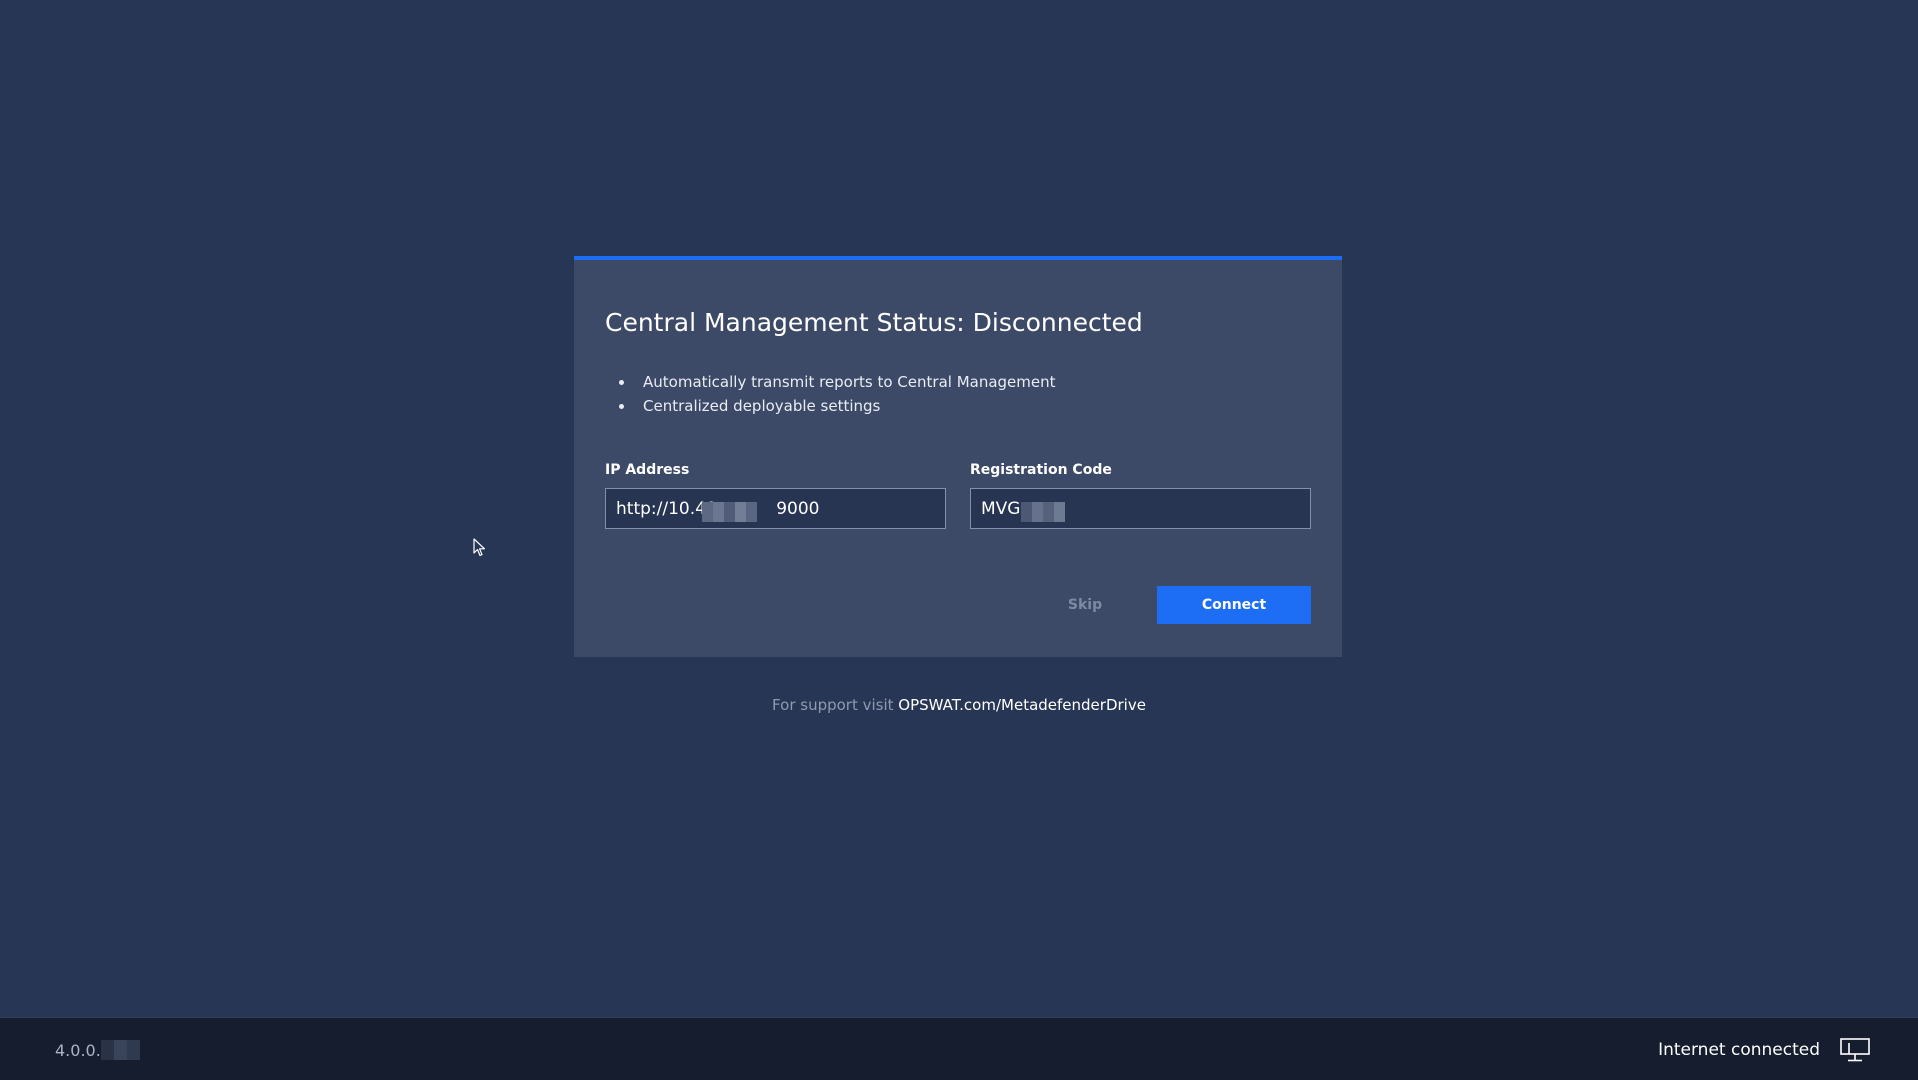 The width and height of the screenshot is (1918, 1080). I want to click on connect-button: Connect, so click(1234, 605).